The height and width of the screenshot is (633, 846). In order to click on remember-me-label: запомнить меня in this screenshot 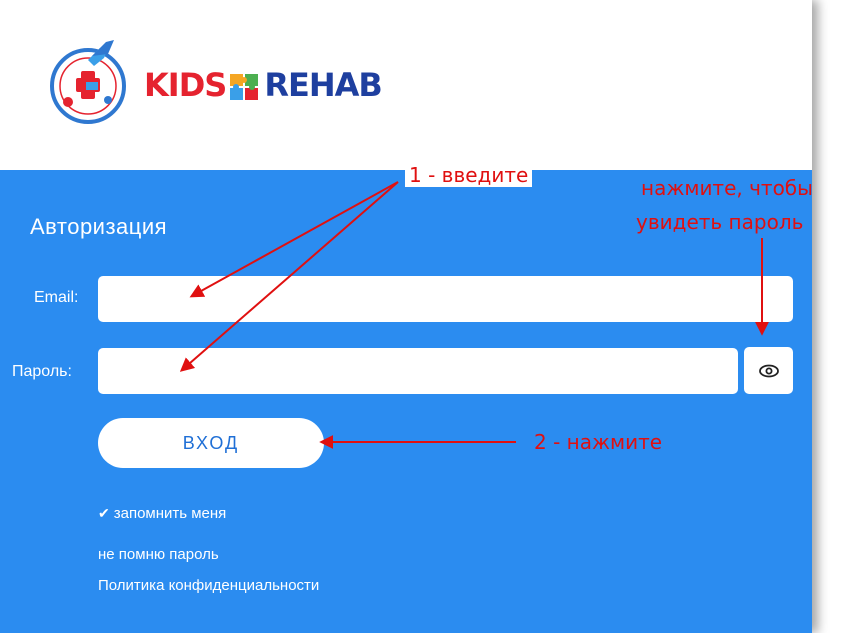, I will do `click(170, 513)`.